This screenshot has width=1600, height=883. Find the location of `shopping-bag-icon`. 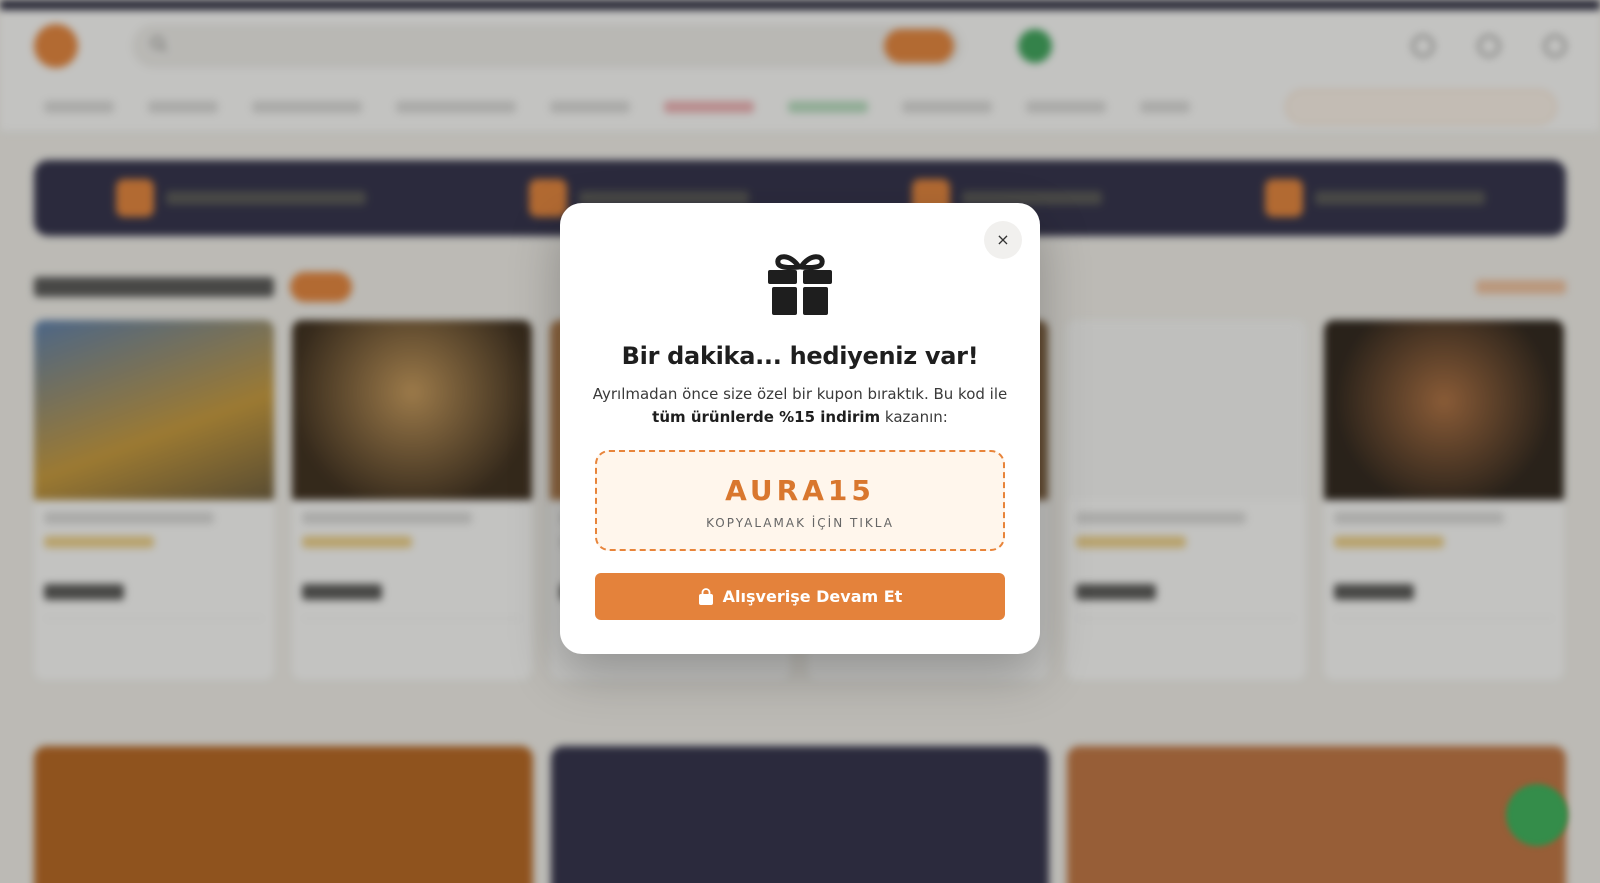

shopping-bag-icon is located at coordinates (706, 596).